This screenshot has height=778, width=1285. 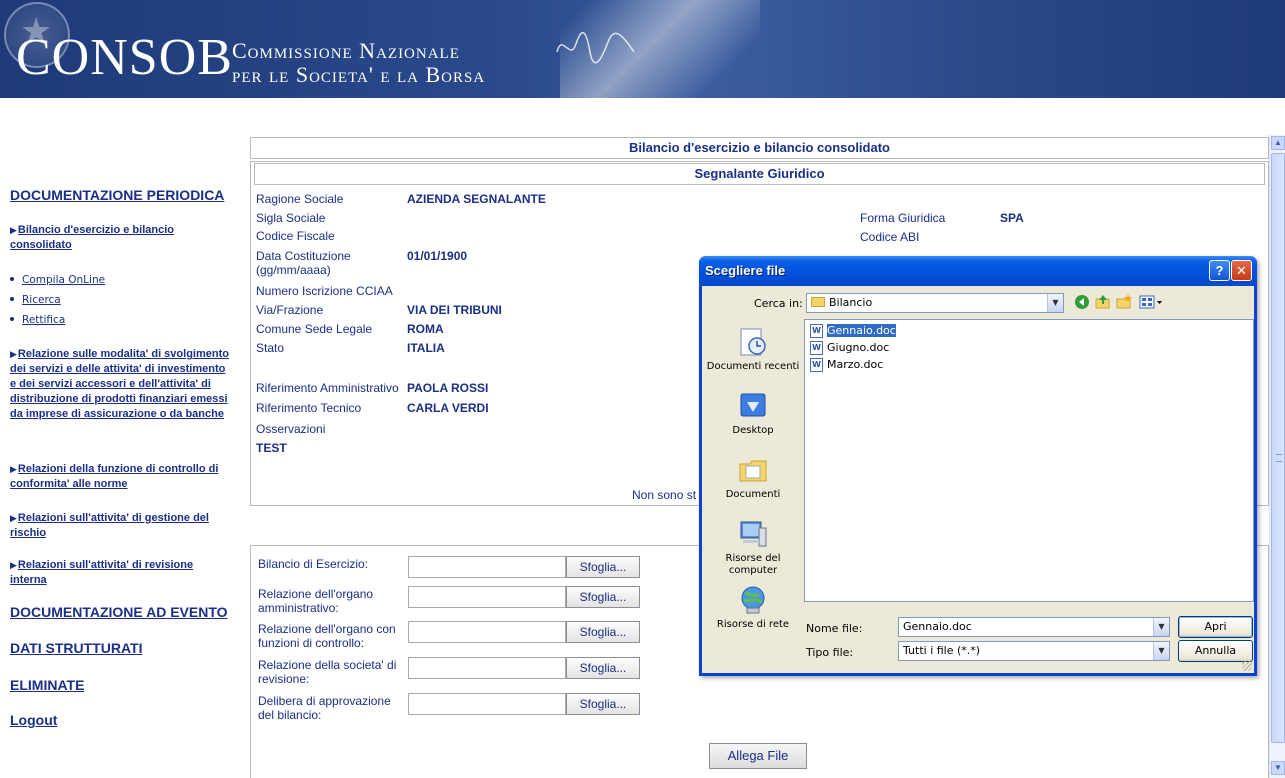 I want to click on help-icon: ?, so click(x=1219, y=270).